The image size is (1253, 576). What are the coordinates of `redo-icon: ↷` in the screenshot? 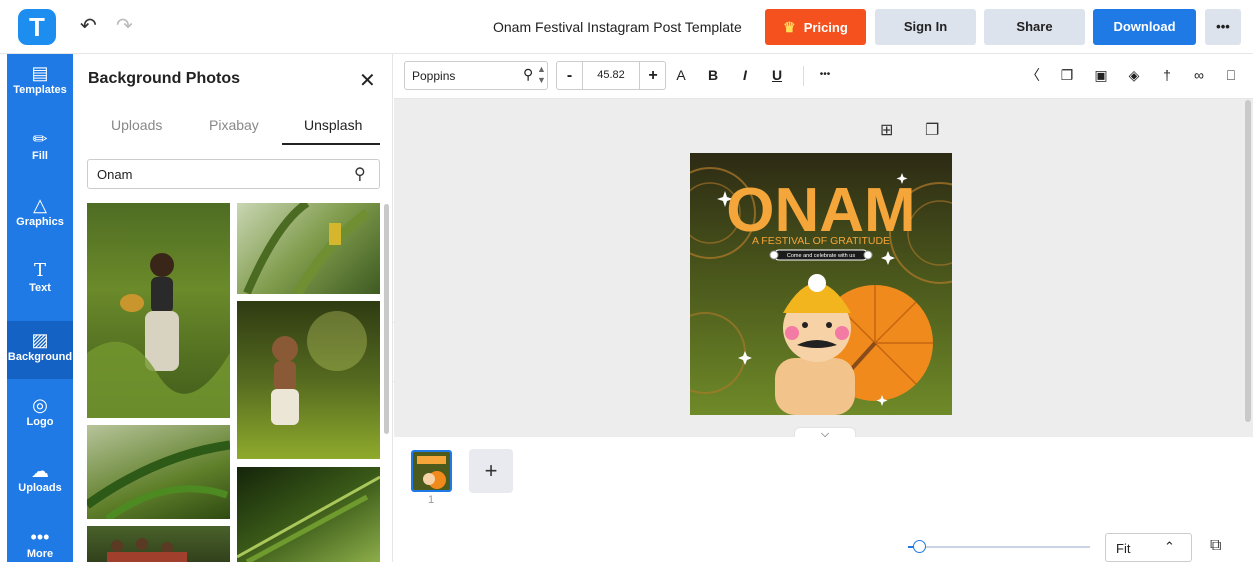 It's located at (124, 26).